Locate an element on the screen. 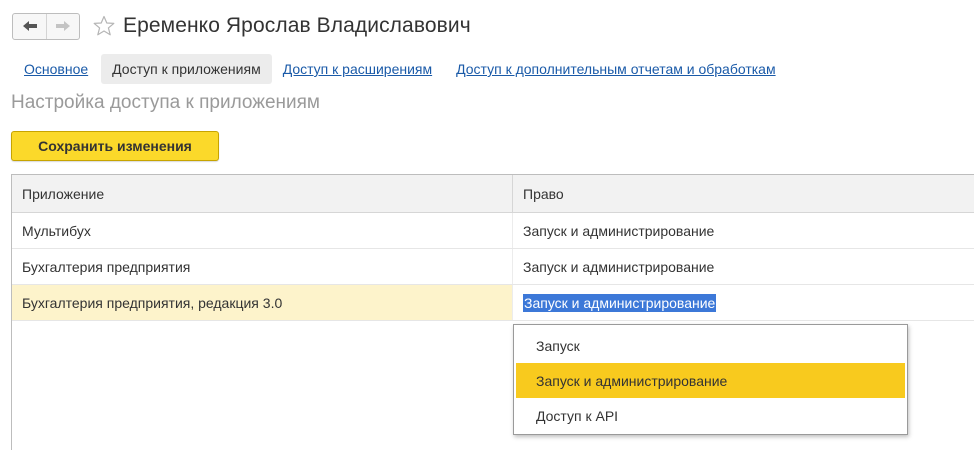 Image resolution: width=974 pixels, height=450 pixels. table-row: Мультибух Запуск и администрирование is located at coordinates (493, 231).